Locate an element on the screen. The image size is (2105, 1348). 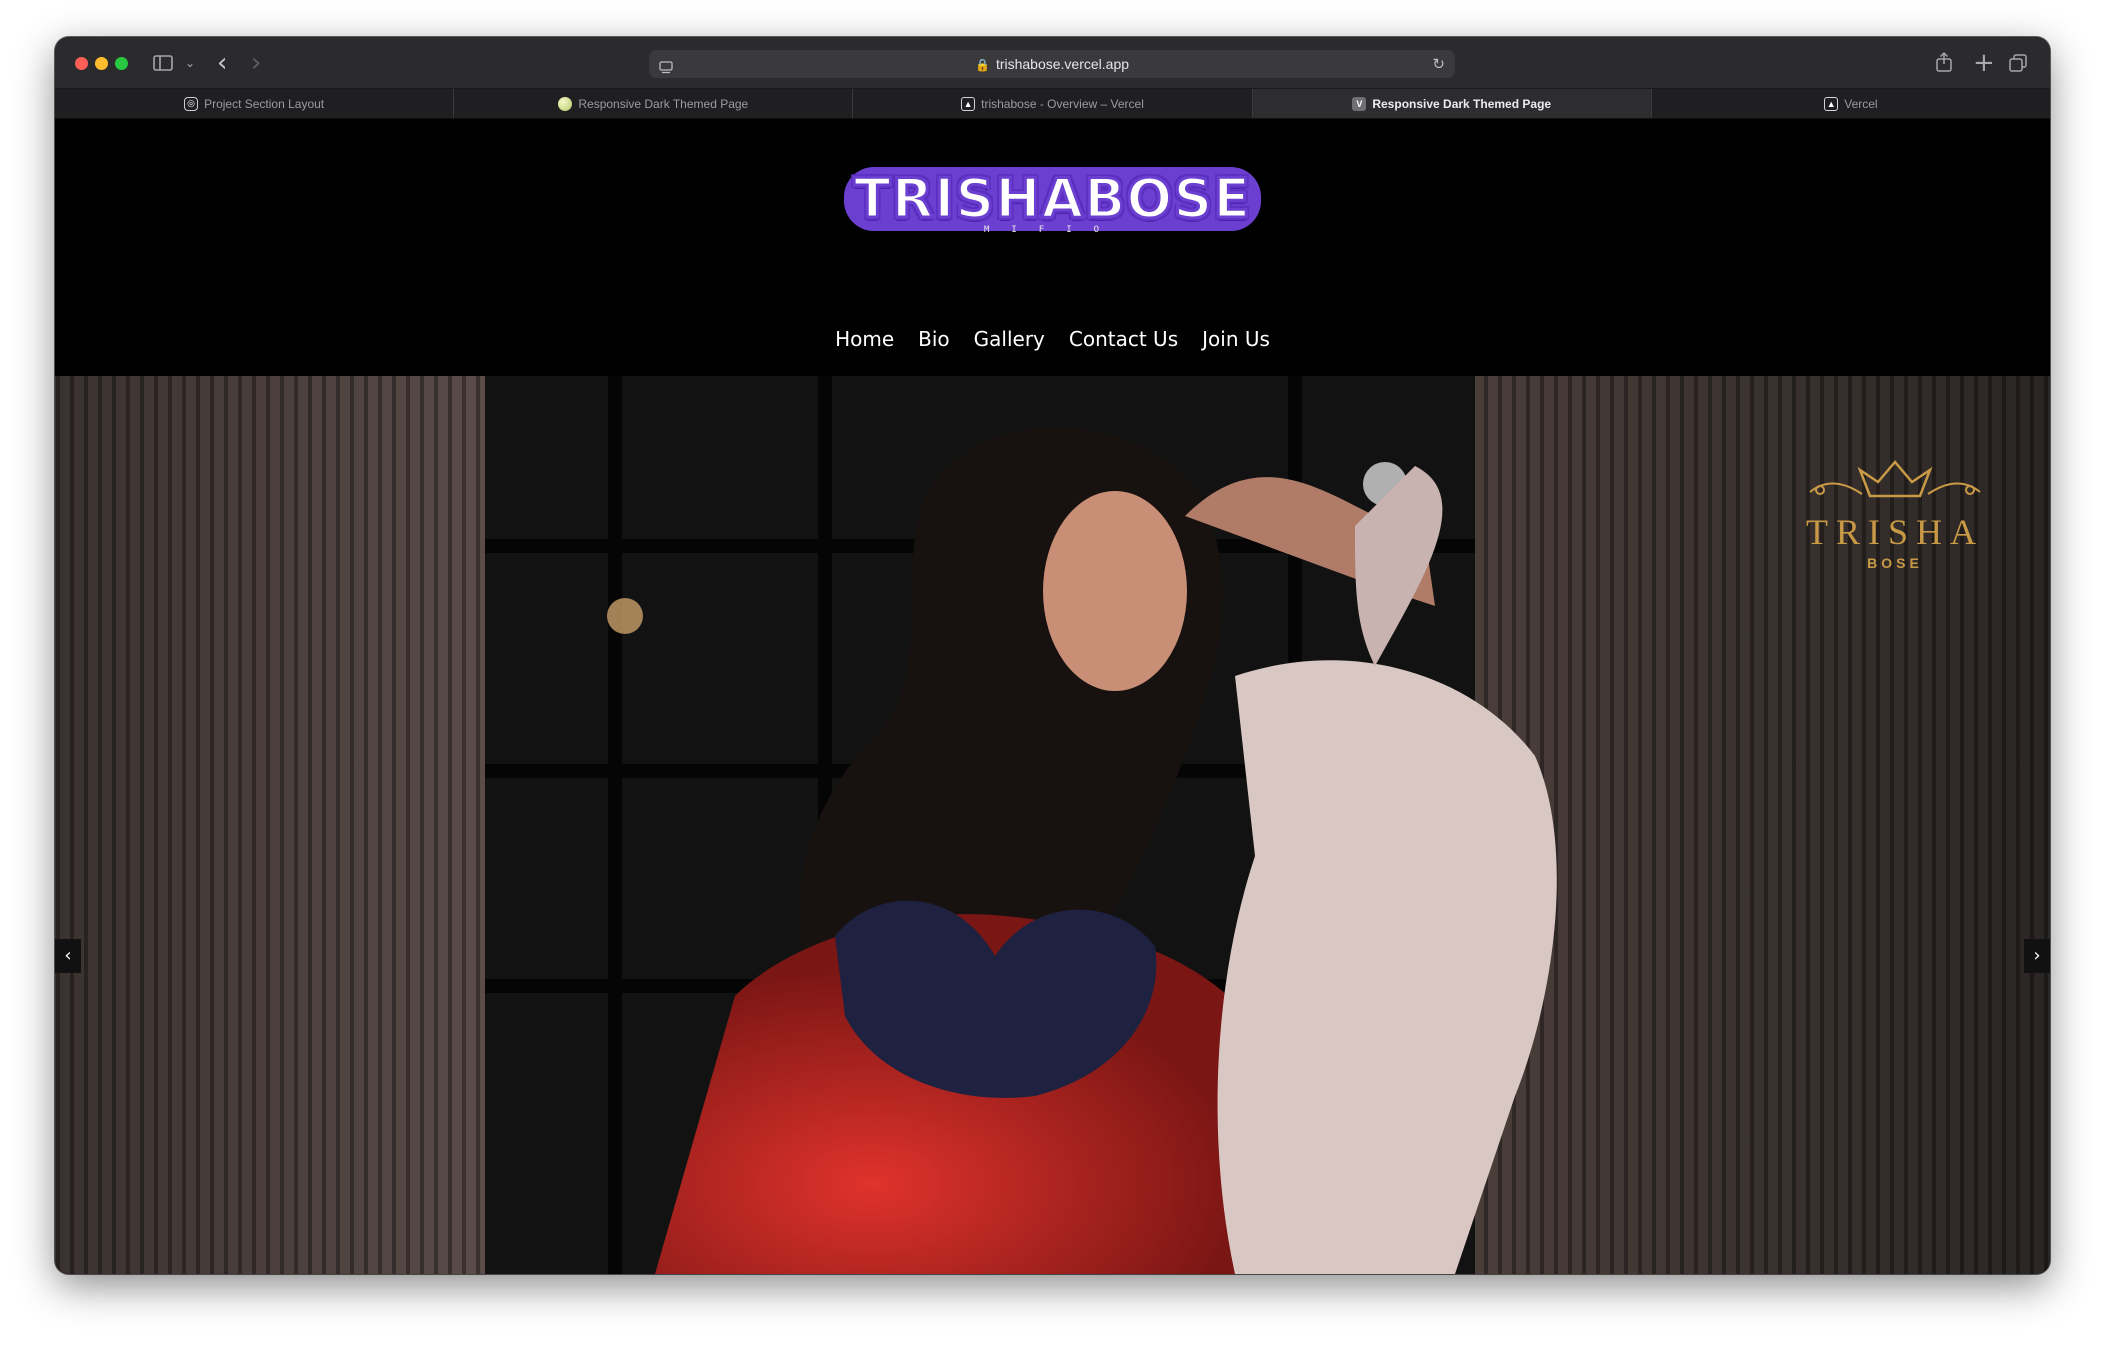
lock-icon: 🔒 is located at coordinates (982, 65).